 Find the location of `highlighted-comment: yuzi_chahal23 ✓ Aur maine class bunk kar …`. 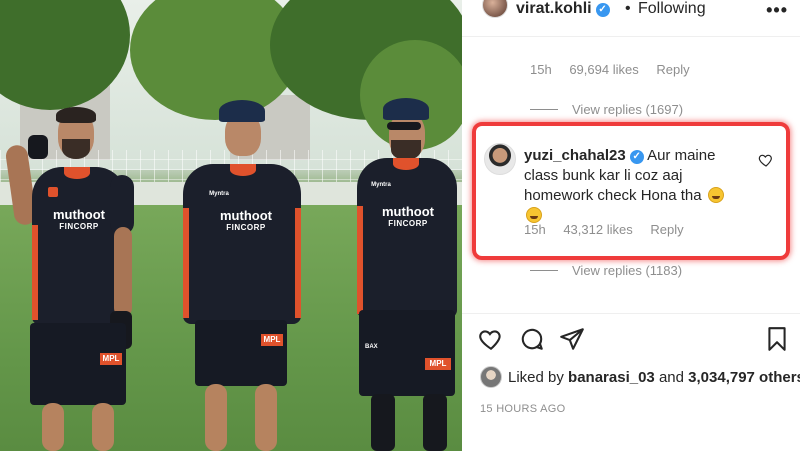

highlighted-comment: yuzi_chahal23 ✓ Aur maine class bunk kar … is located at coordinates (631, 191).